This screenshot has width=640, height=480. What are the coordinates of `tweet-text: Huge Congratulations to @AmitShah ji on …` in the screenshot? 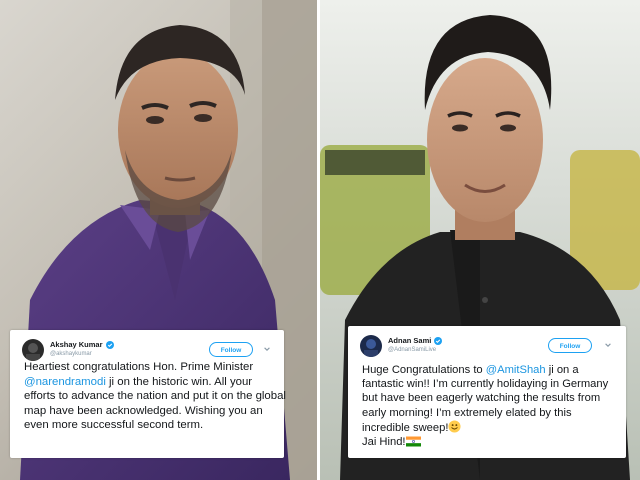 It's located at (485, 406).